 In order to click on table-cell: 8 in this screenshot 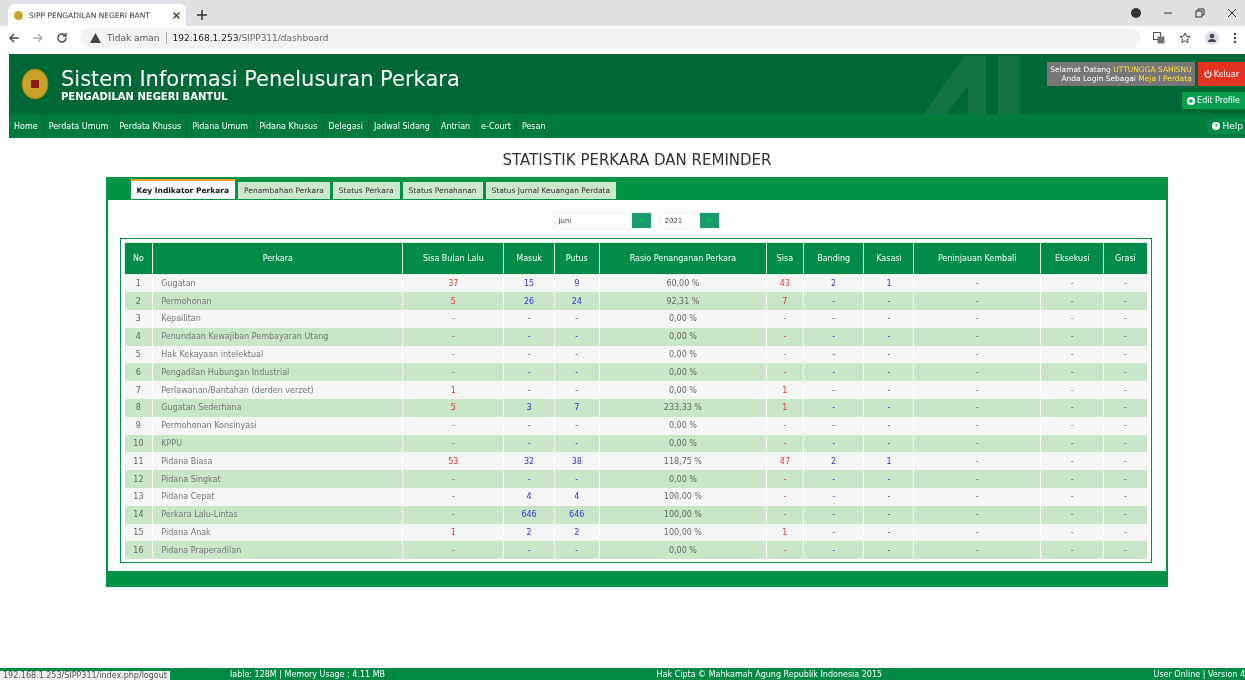, I will do `click(138, 408)`.